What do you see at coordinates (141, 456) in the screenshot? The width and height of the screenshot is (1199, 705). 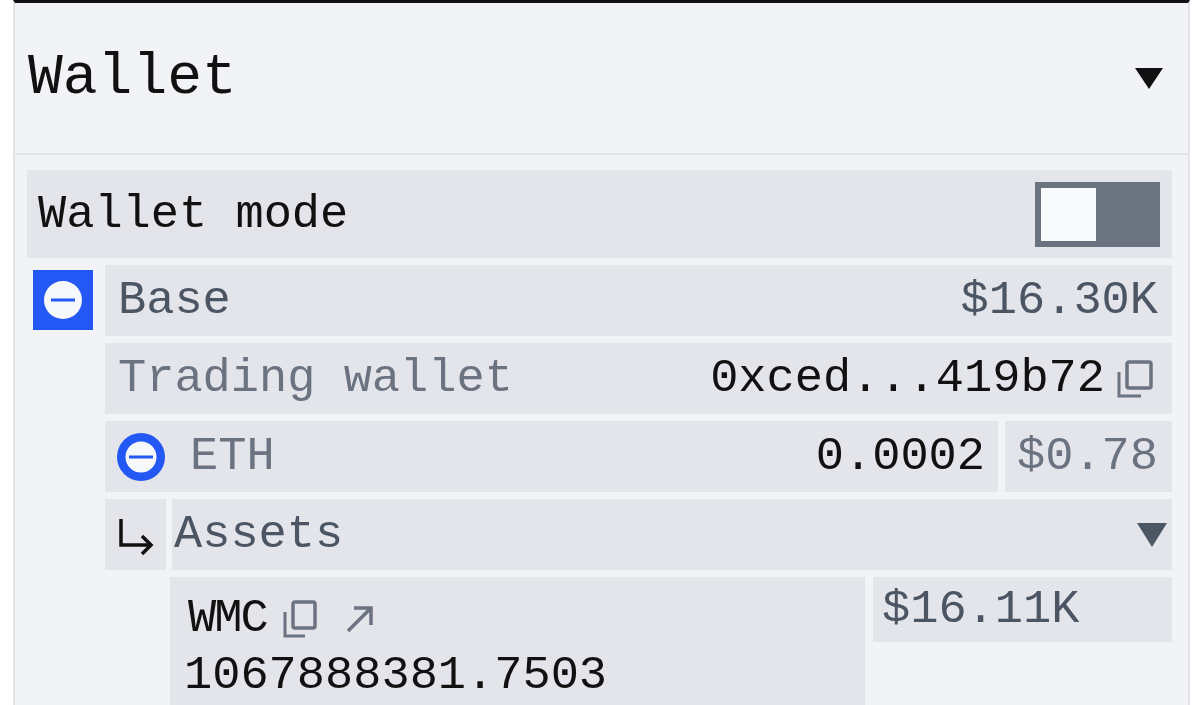 I see `minus-circle-icon` at bounding box center [141, 456].